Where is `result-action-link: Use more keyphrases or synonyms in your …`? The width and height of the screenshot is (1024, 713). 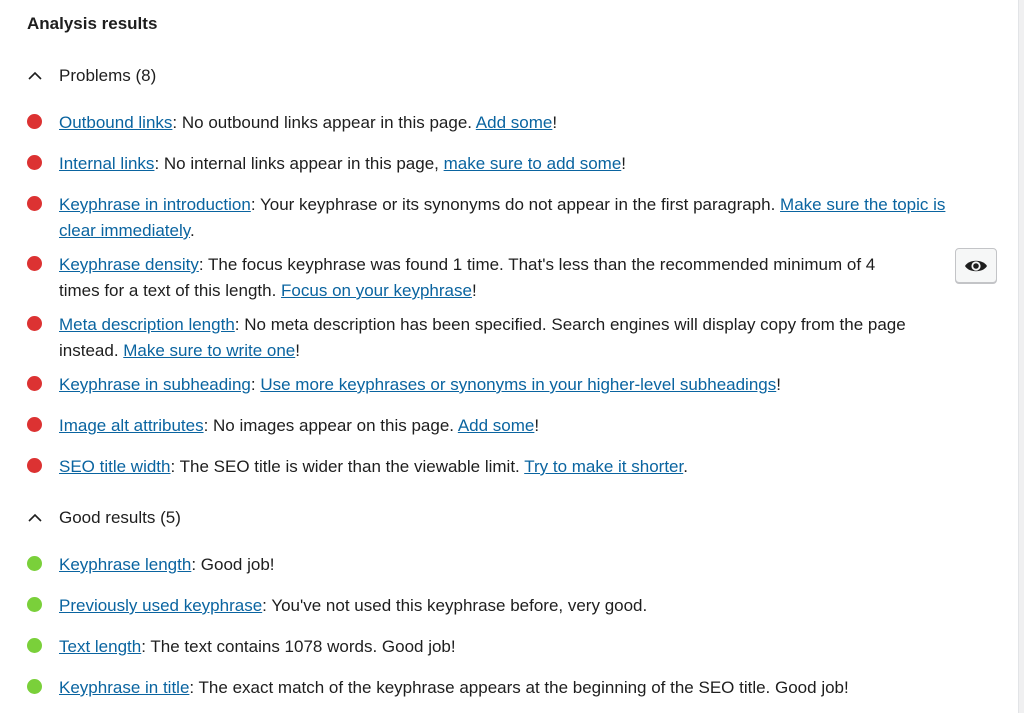 result-action-link: Use more keyphrases or synonyms in your … is located at coordinates (518, 384).